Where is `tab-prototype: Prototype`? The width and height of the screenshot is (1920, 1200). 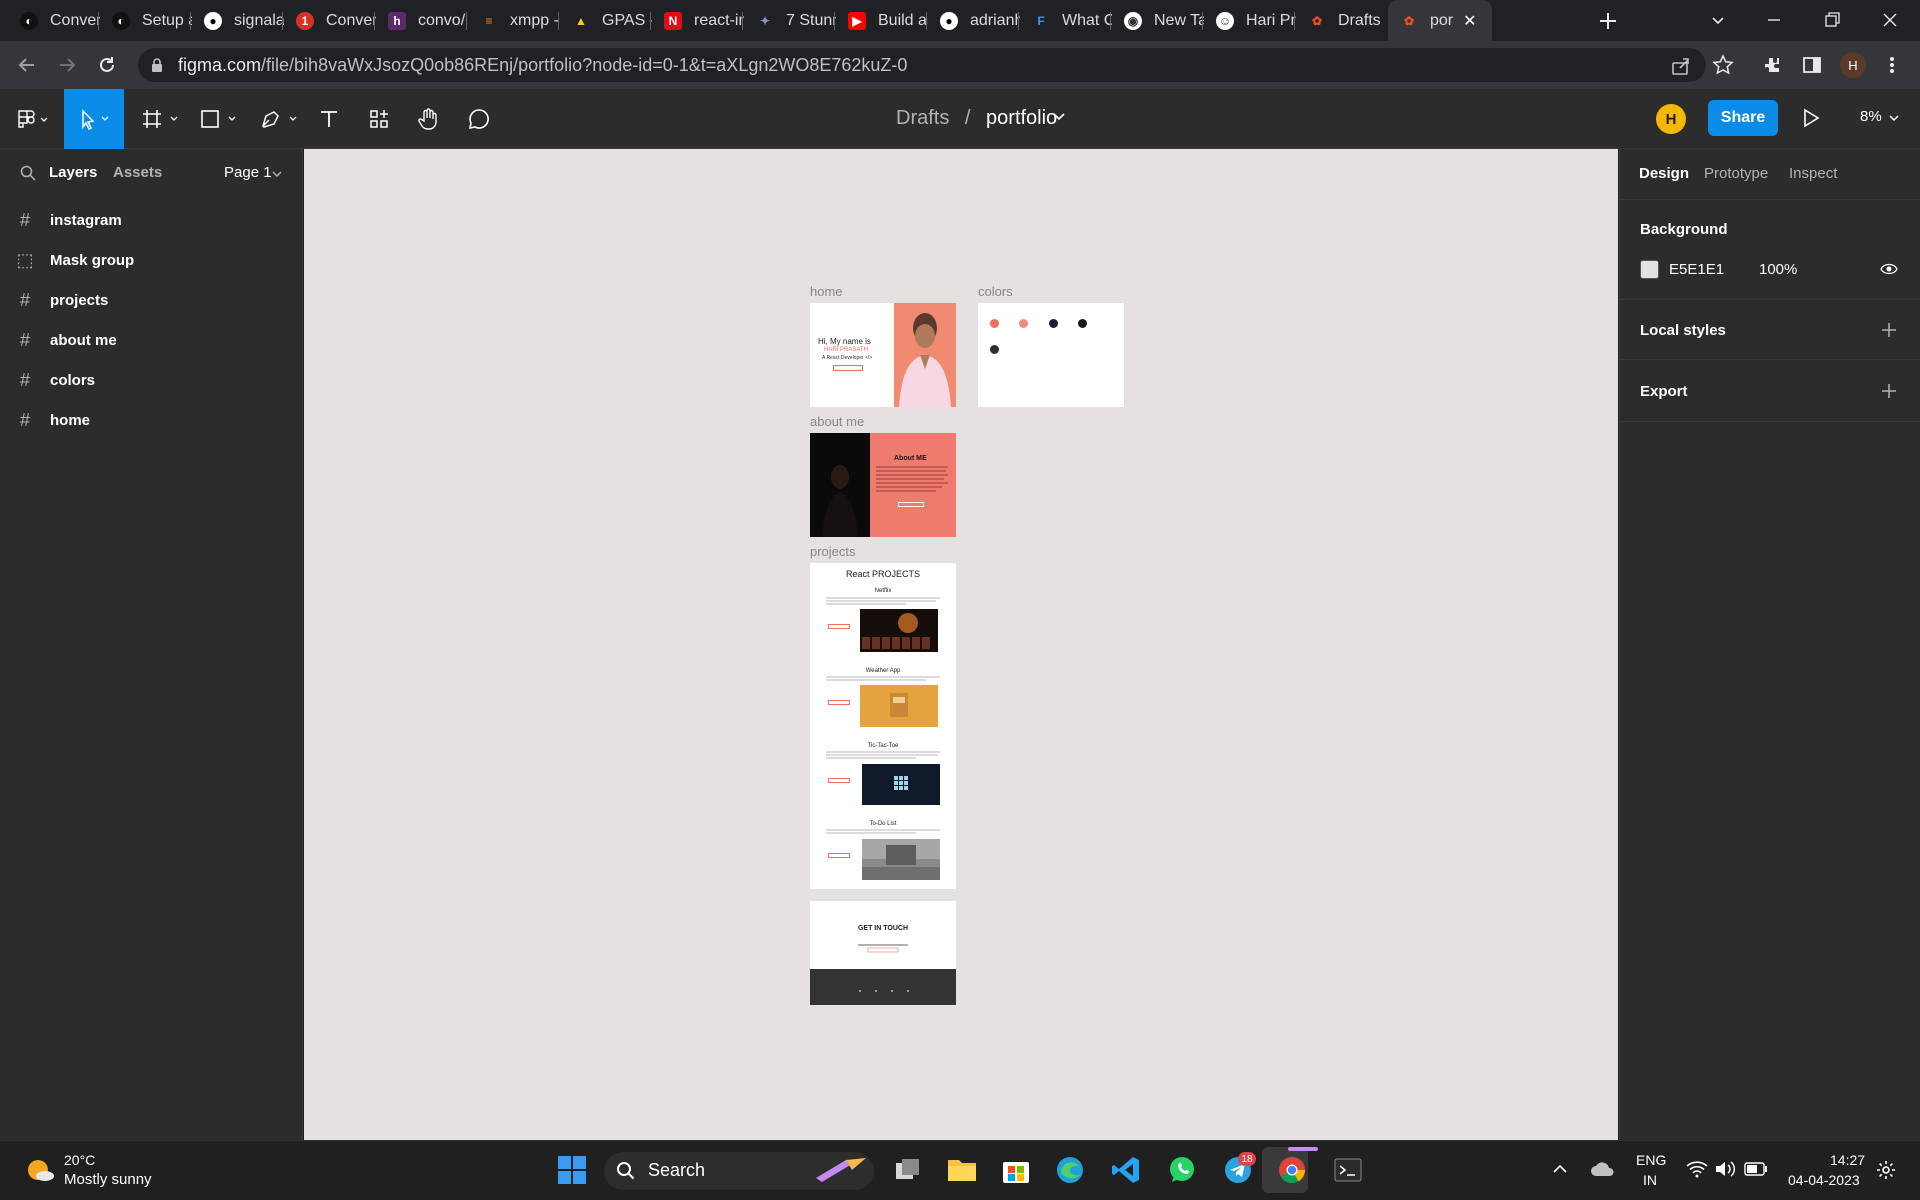
tab-prototype: Prototype is located at coordinates (1736, 173).